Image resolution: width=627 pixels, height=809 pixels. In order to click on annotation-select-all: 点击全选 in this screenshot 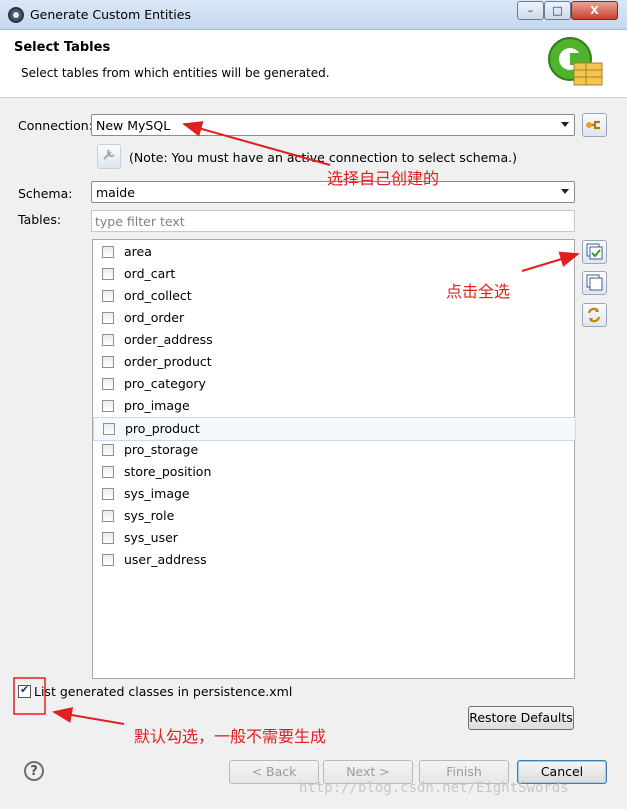, I will do `click(478, 291)`.